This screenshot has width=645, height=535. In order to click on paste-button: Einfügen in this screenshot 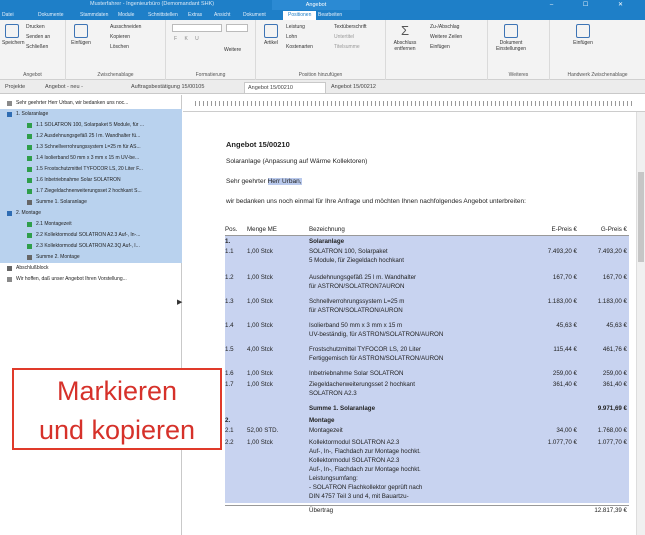, I will do `click(81, 35)`.